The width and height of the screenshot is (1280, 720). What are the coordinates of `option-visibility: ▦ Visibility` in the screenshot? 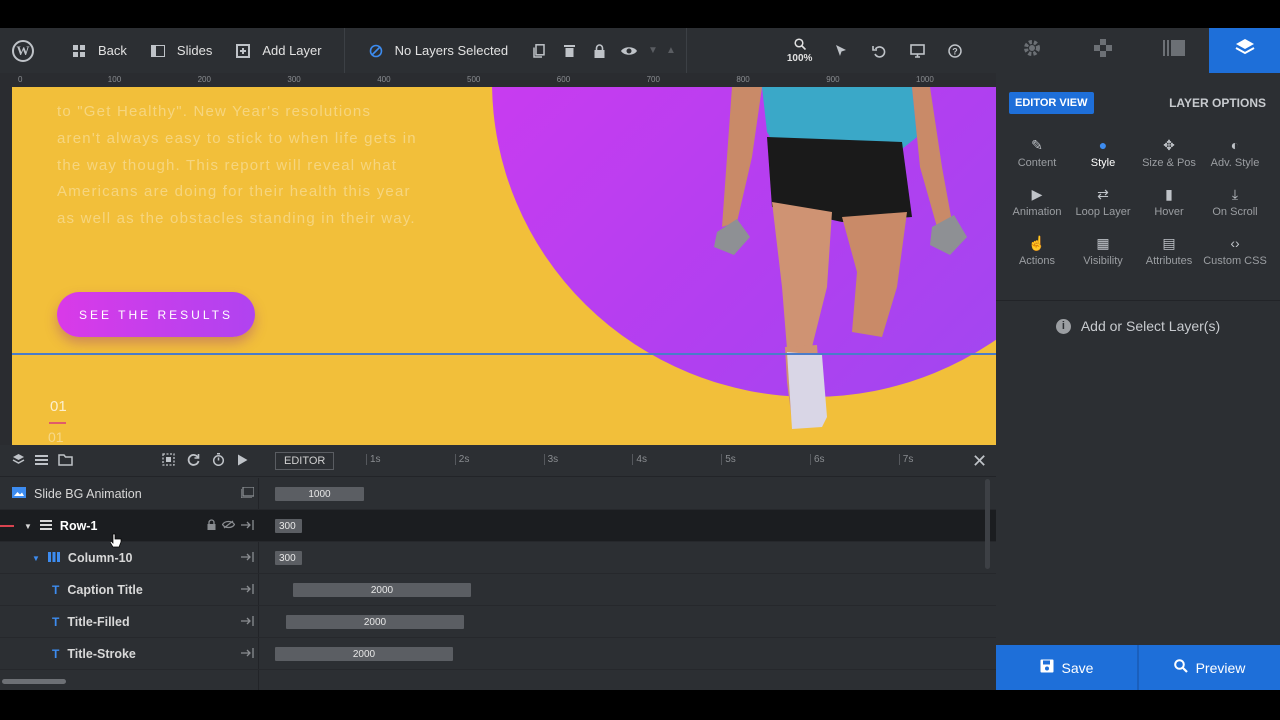 It's located at (1103, 250).